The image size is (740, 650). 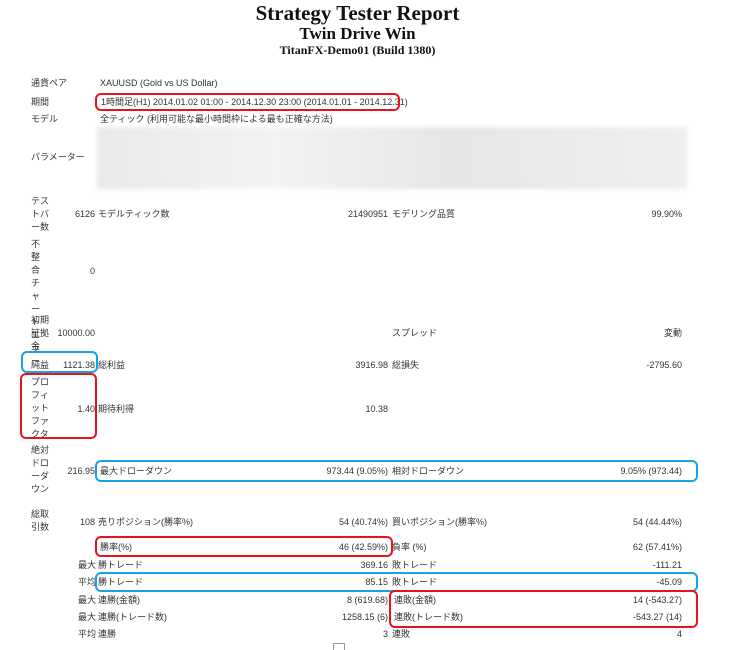 I want to click on total-trades-label: 総取引数, so click(x=40, y=520).